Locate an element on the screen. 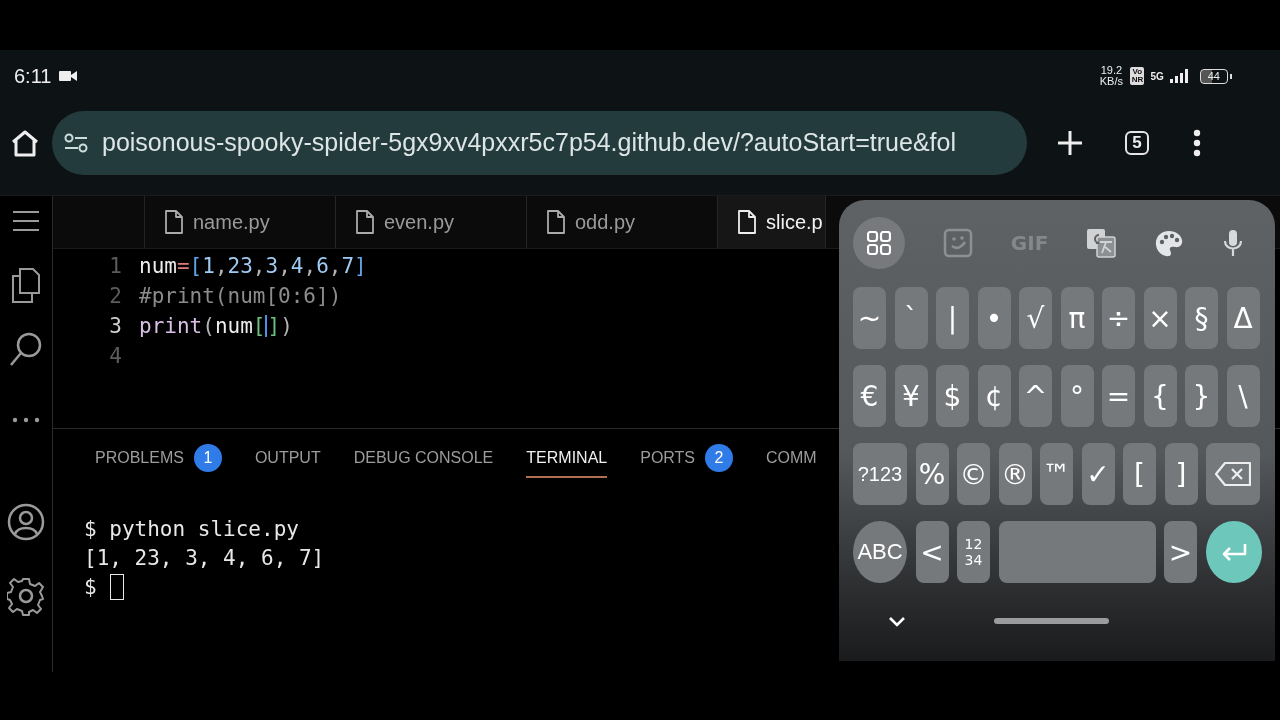 The height and width of the screenshot is (720, 1280). panel-tab: OUTPUT is located at coordinates (287, 458).